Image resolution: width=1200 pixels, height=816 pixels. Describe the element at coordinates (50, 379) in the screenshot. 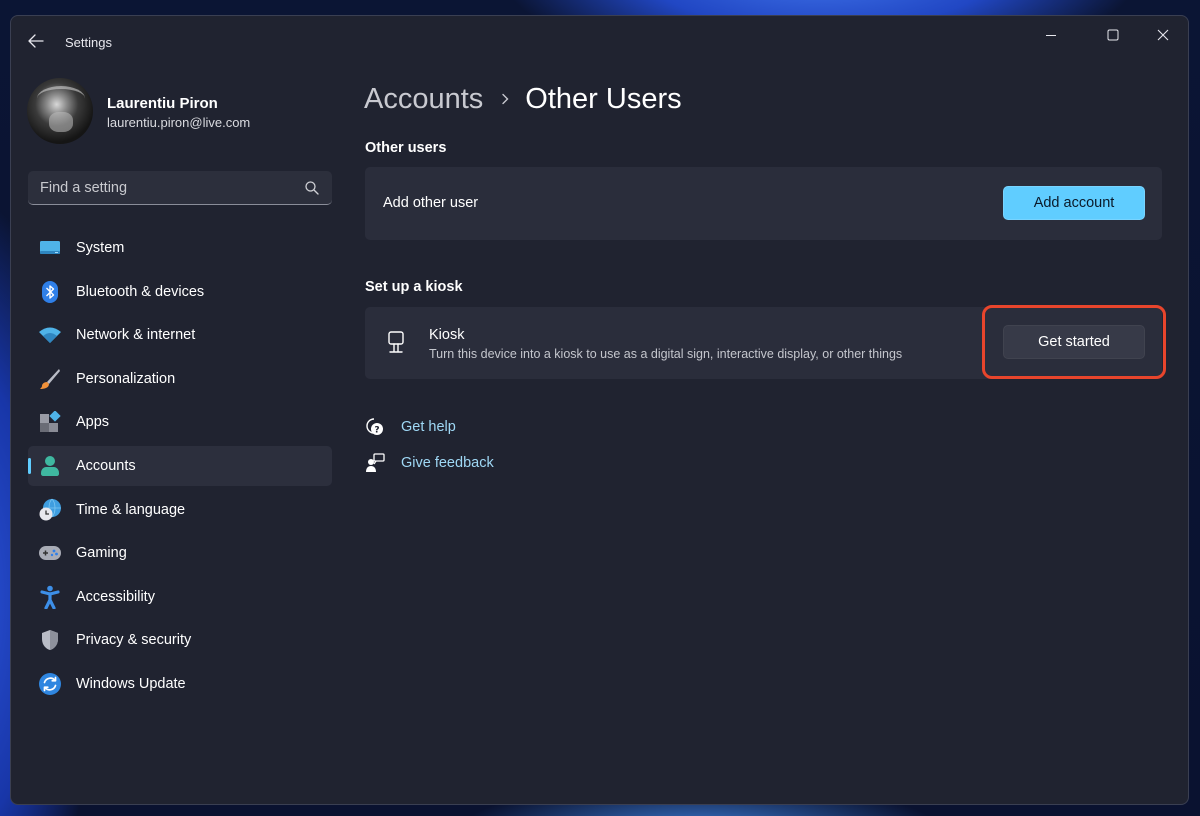

I see `paintbrush-icon` at that location.